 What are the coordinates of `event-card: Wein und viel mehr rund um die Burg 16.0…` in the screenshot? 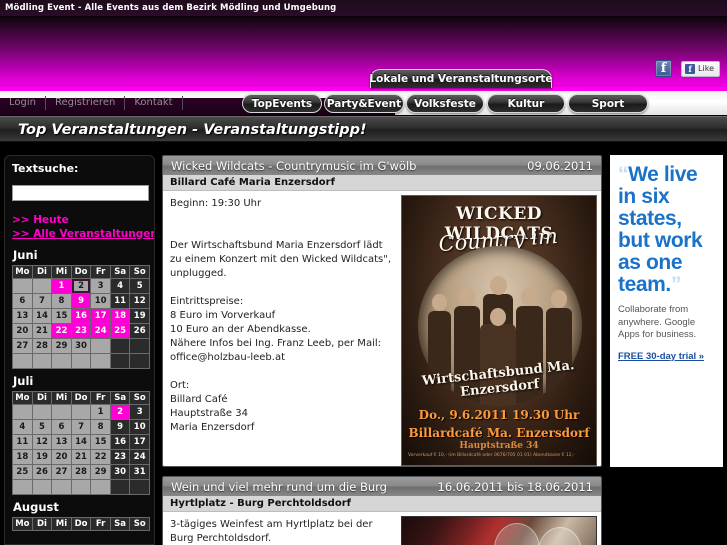 It's located at (382, 510).